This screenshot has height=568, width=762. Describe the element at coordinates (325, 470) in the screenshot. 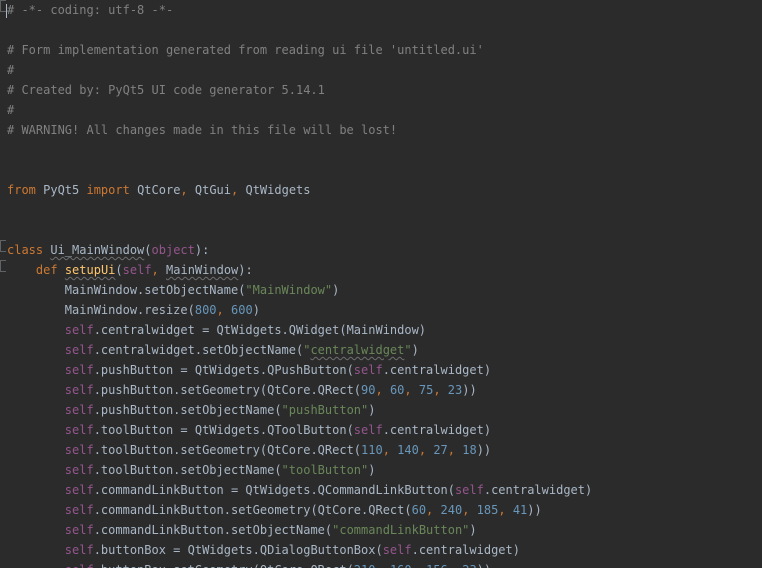

I see `code-token: "toolButton"` at that location.